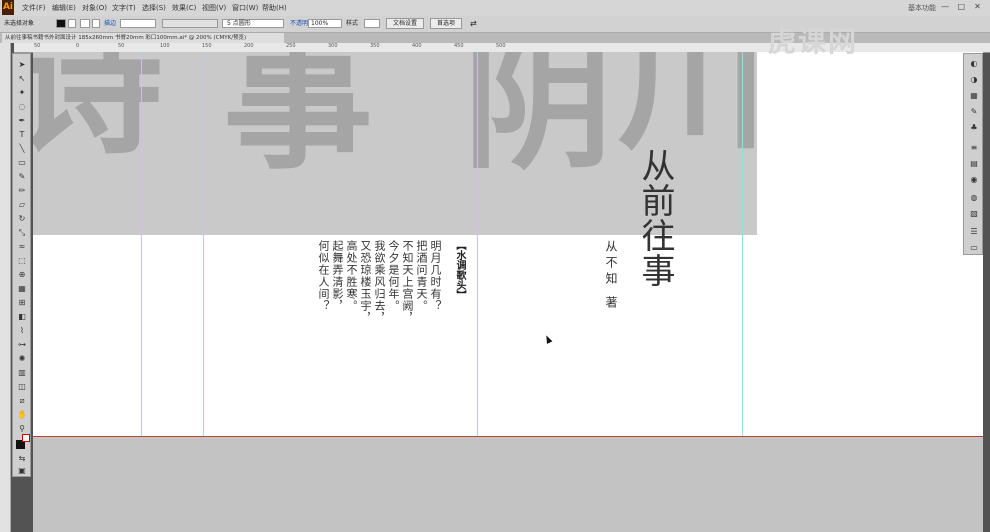 Image resolution: width=990 pixels, height=532 pixels. Describe the element at coordinates (22, 121) in the screenshot. I see `pen-tool-icon: ✒` at that location.